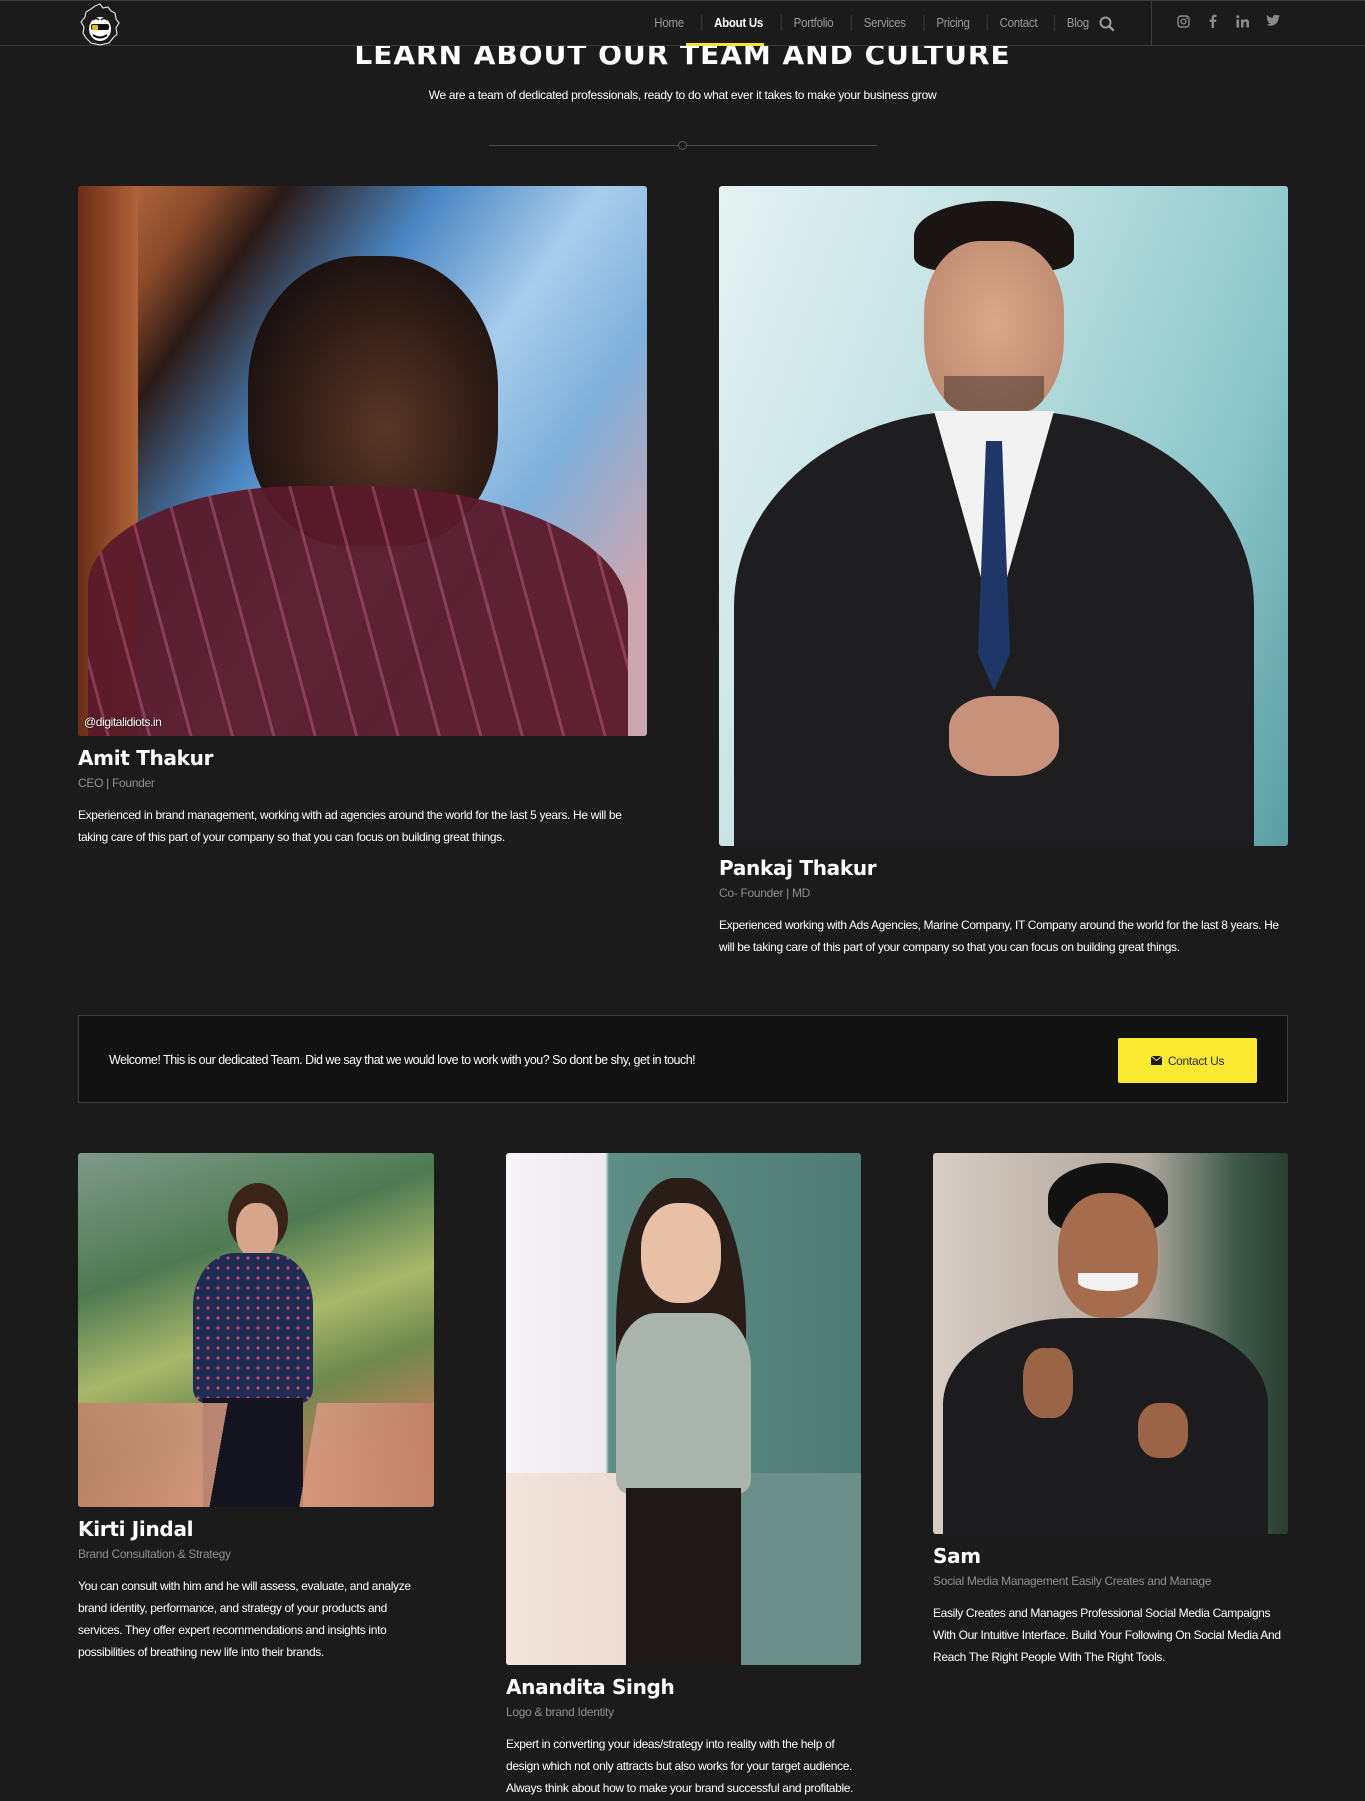 The image size is (1365, 1801). What do you see at coordinates (583, 145) in the screenshot?
I see `separator-line-left` at bounding box center [583, 145].